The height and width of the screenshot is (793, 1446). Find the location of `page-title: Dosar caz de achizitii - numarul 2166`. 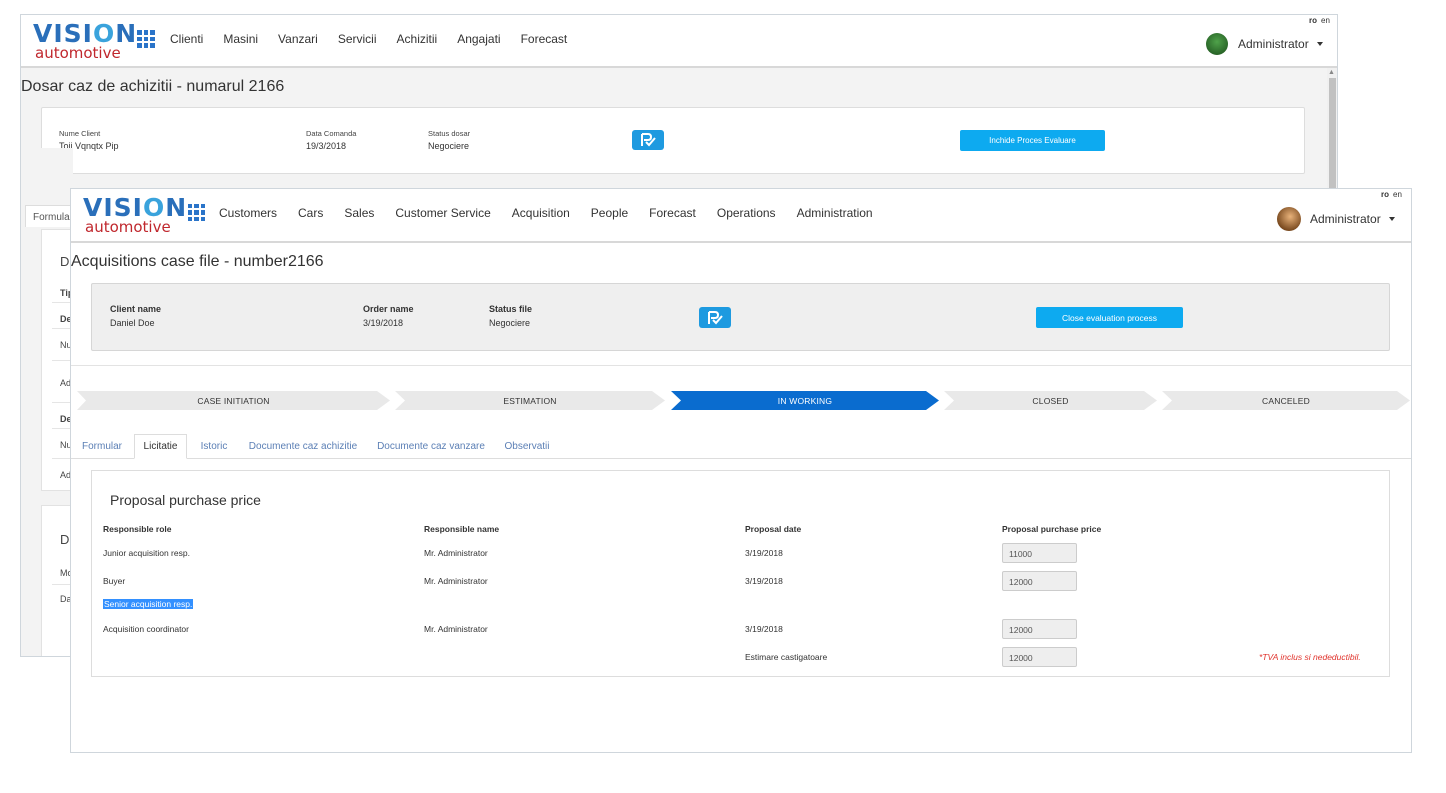

page-title: Dosar caz de achizitii - numarul 2166 is located at coordinates (153, 86).